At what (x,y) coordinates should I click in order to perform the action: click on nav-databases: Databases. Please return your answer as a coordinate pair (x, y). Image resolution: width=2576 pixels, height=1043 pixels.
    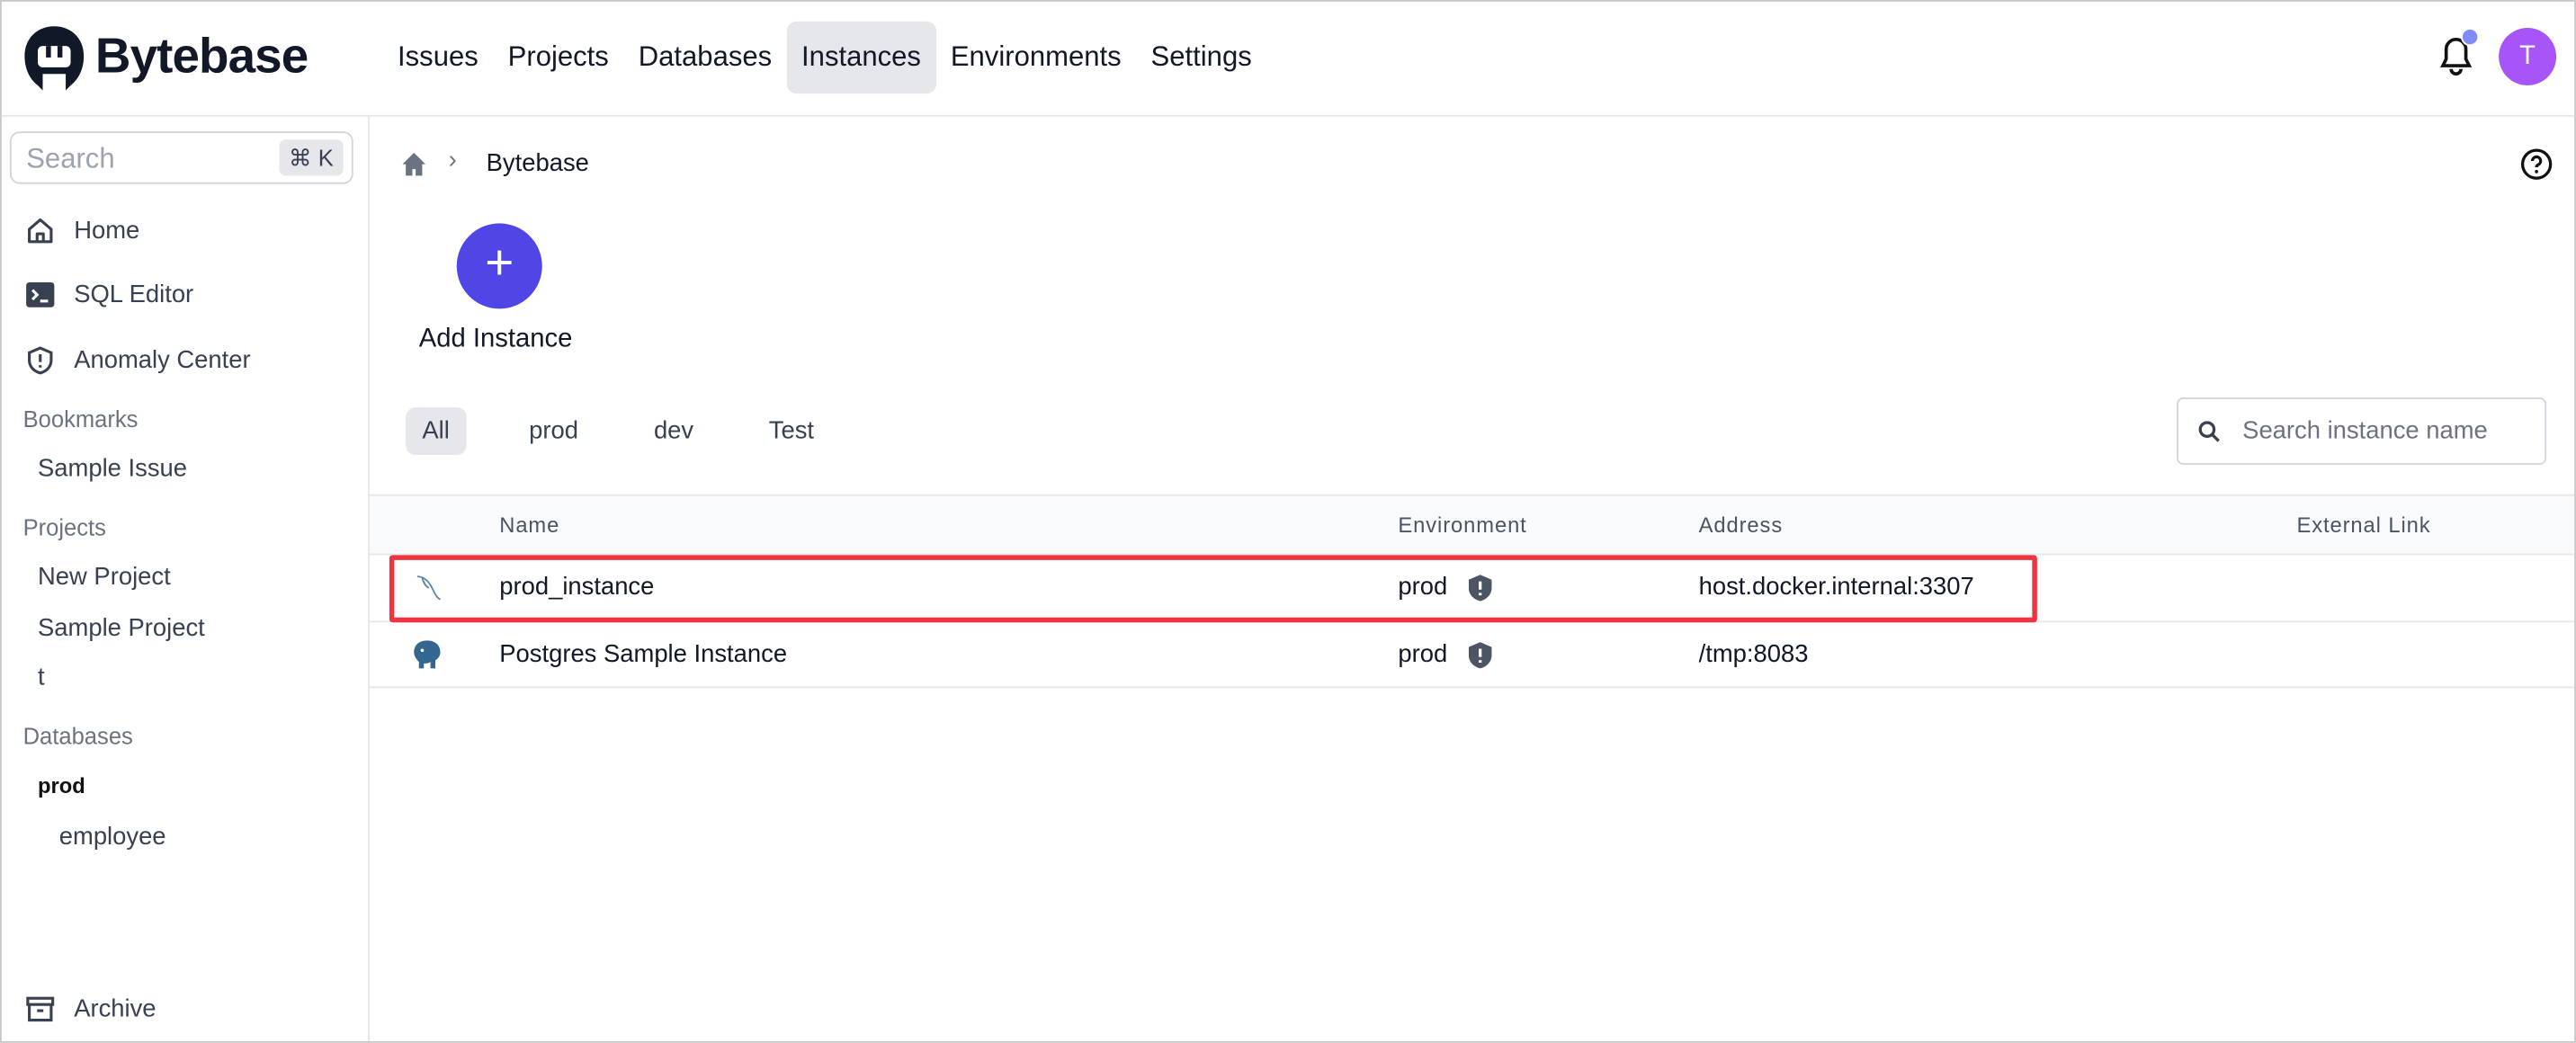
    Looking at the image, I should click on (704, 58).